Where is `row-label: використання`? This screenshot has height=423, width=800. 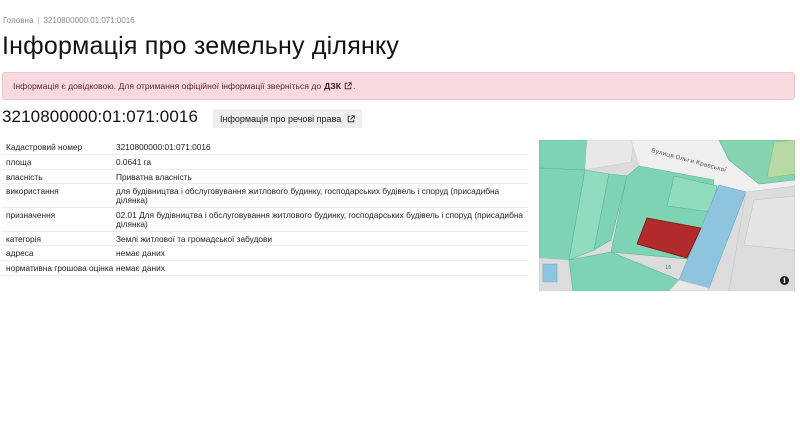
row-label: використання is located at coordinates (32, 191).